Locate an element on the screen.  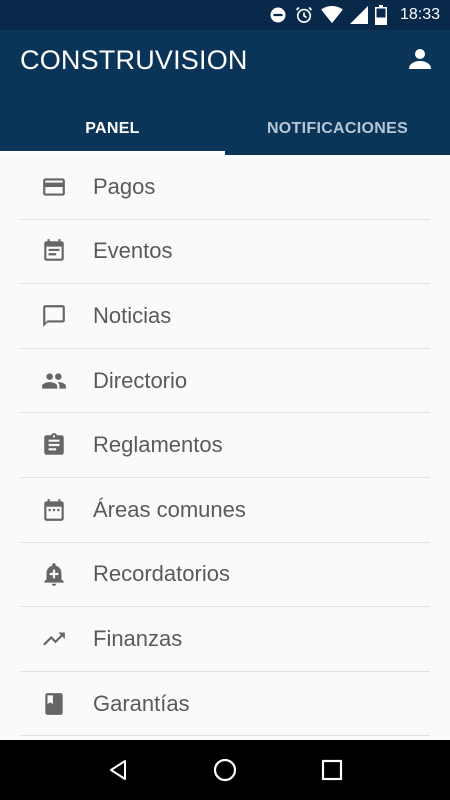
menu-item-label: Recordatorios is located at coordinates (161, 574).